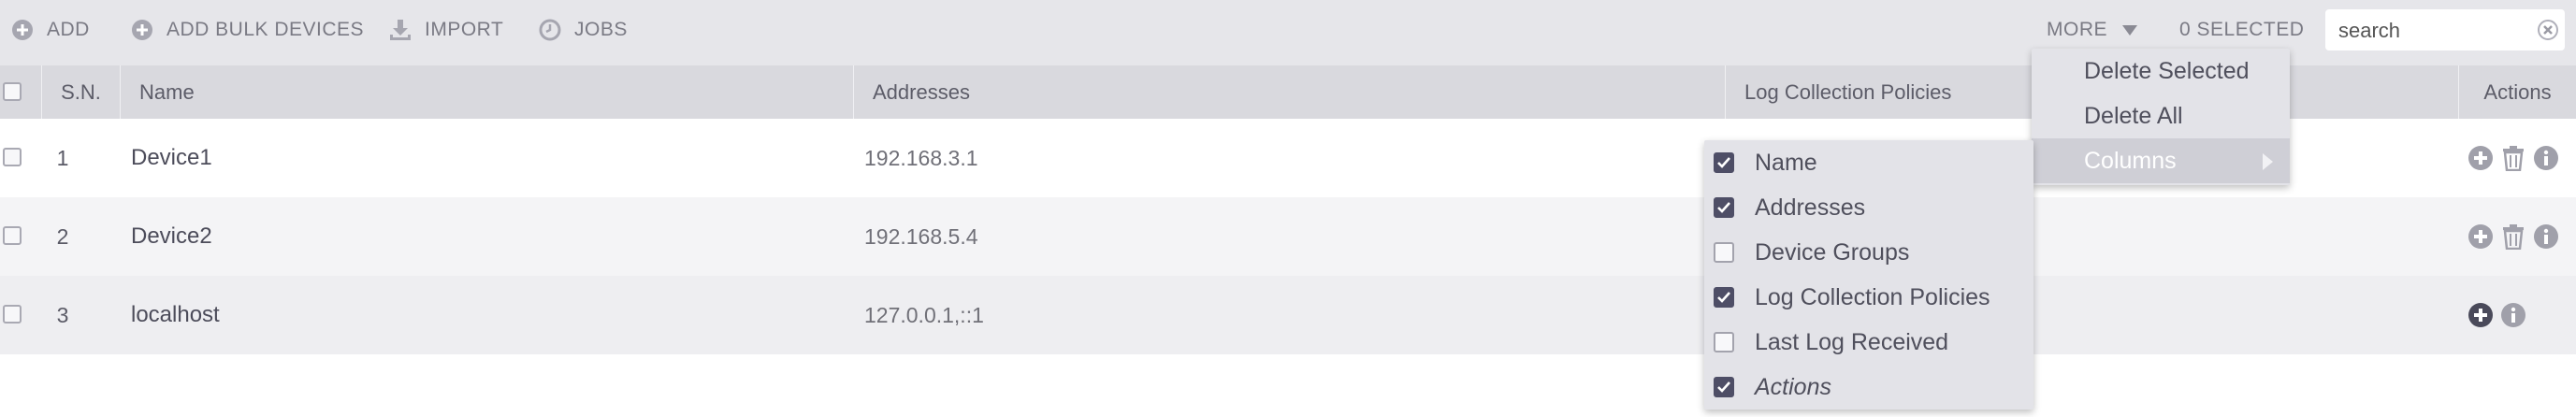 The image size is (2576, 417). What do you see at coordinates (1868, 253) in the screenshot?
I see `column-toggle-device-groups: Device Groups` at bounding box center [1868, 253].